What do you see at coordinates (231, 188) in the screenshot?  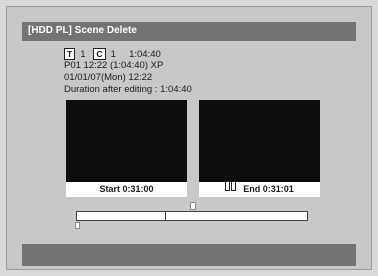 I see `pause-icon` at bounding box center [231, 188].